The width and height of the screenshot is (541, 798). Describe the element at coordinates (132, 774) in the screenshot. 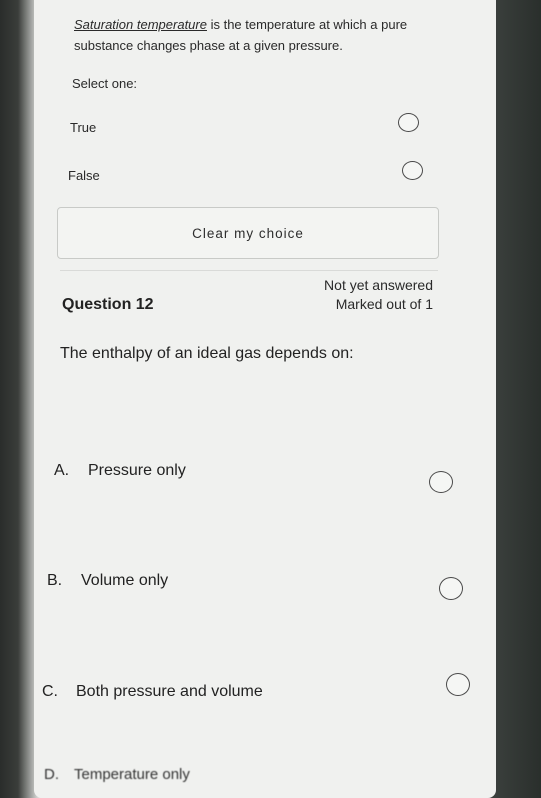

I see `option-d-label: Temperature only` at that location.